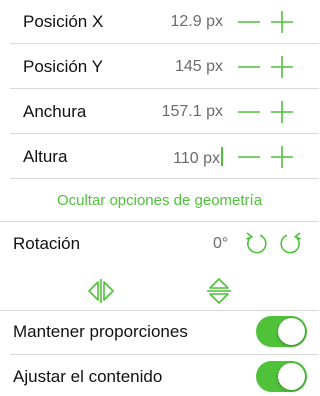 This screenshot has width=320, height=396. What do you see at coordinates (159, 112) in the screenshot?
I see `width-row: Anchura 157.1 px` at bounding box center [159, 112].